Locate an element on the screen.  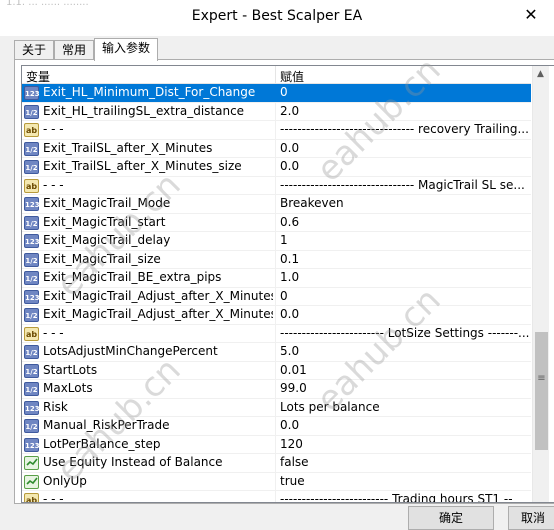
integer-type-icon: 123 is located at coordinates (32, 407).